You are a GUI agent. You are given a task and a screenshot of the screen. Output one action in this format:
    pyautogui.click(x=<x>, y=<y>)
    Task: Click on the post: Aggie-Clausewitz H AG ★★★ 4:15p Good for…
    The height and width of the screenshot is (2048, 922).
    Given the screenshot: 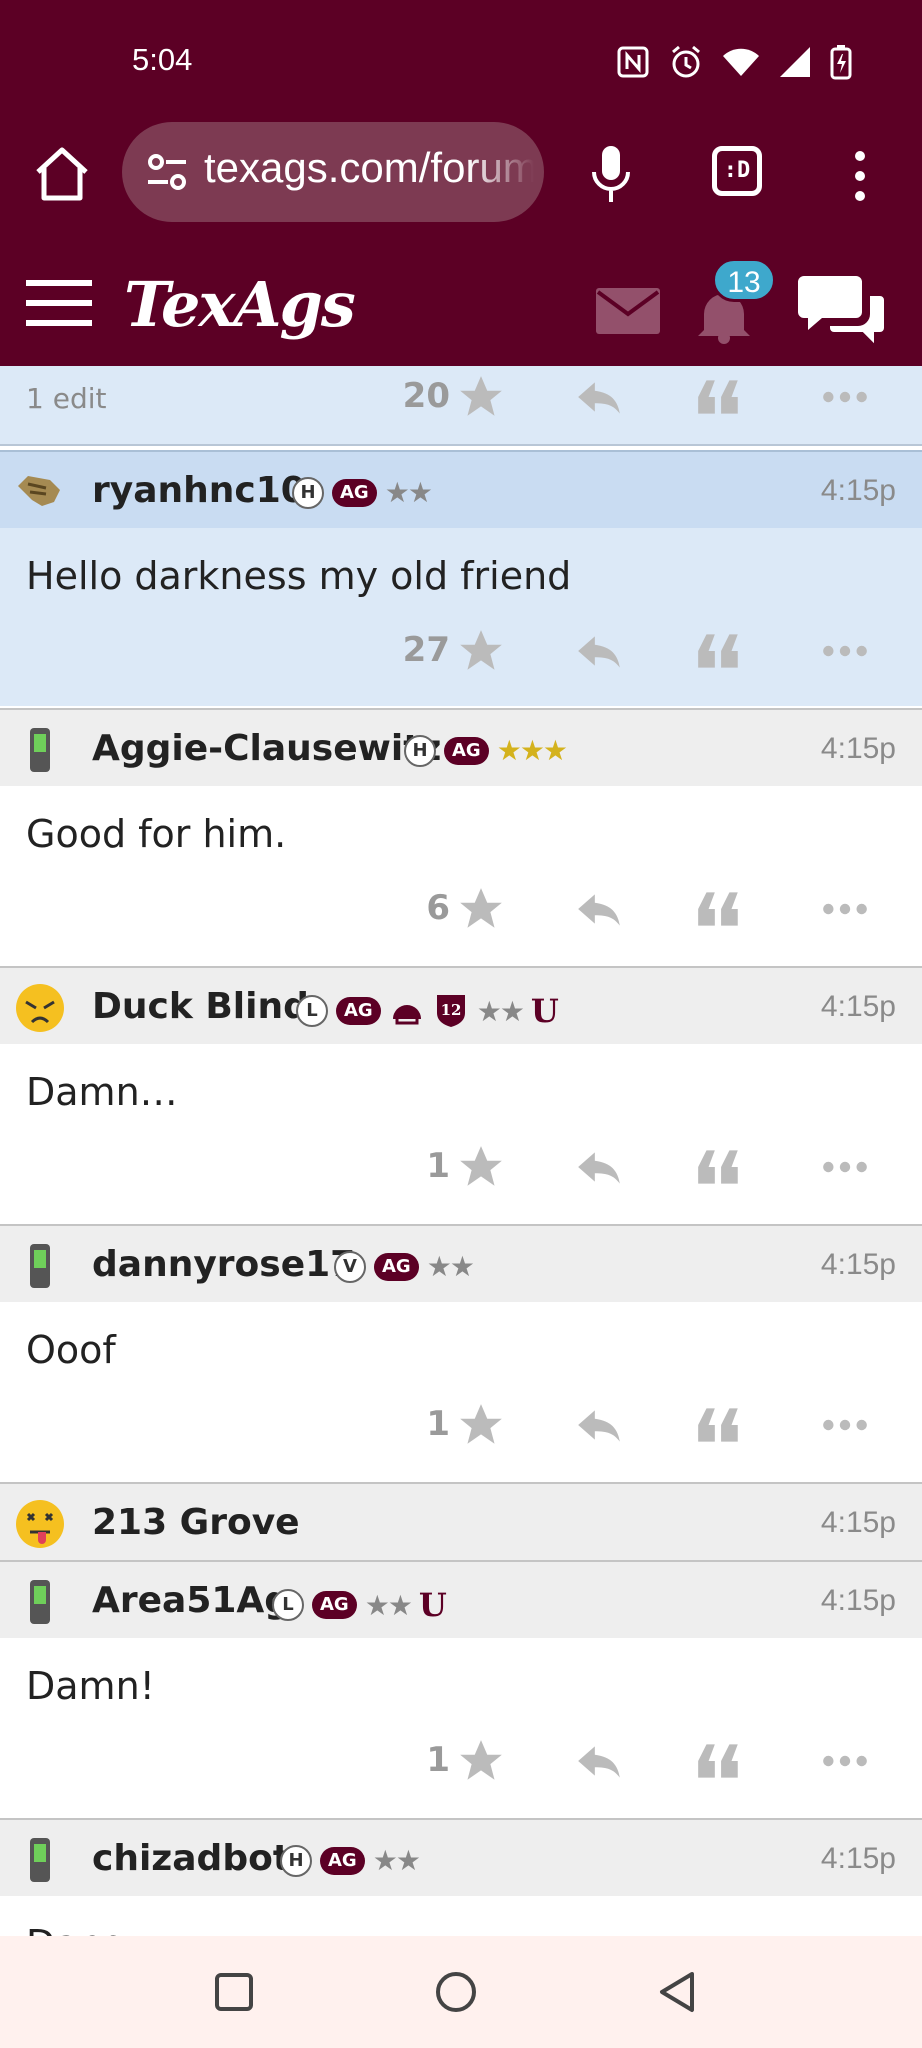 What is the action you would take?
    pyautogui.click(x=461, y=836)
    